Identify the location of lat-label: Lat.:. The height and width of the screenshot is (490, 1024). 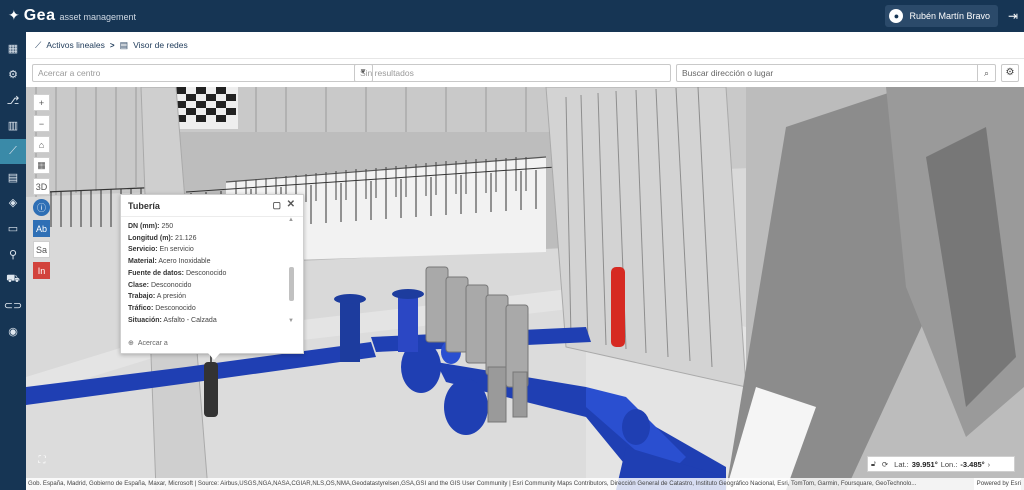
(901, 464).